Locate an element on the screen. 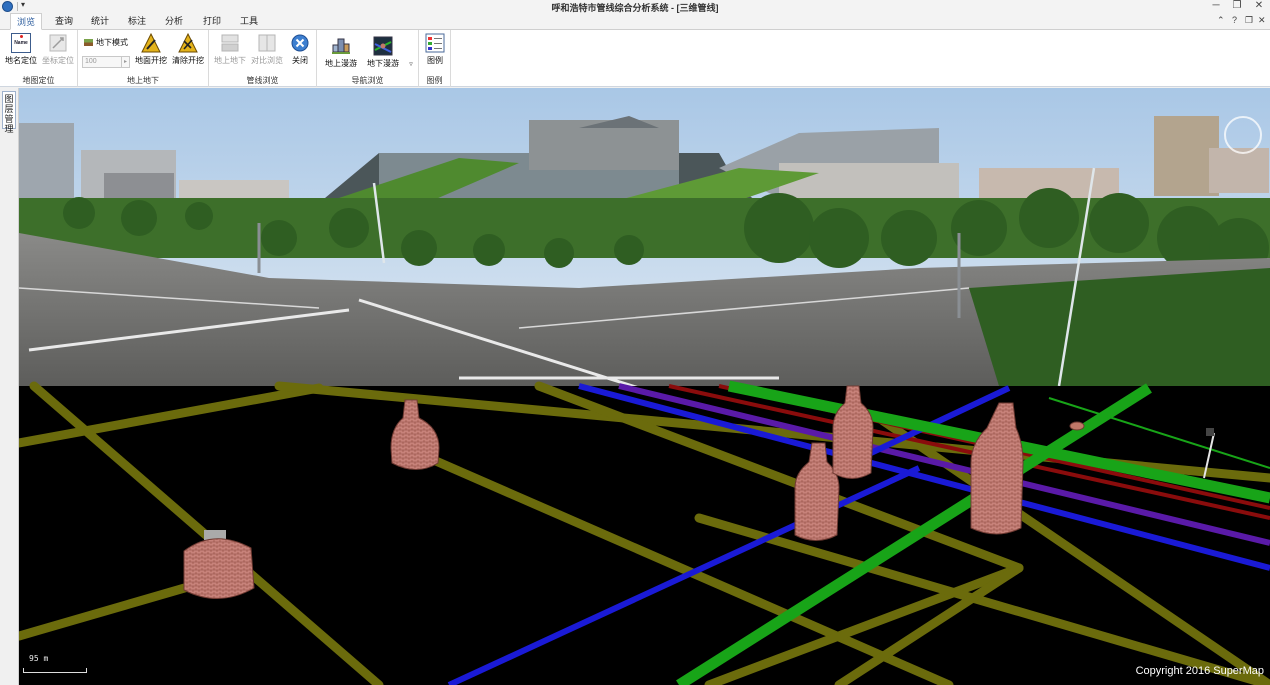 This screenshot has width=1270, height=685. group-pipe-browse: 地上地下 对比浏览 关闭 管线浏览 is located at coordinates (263, 58).